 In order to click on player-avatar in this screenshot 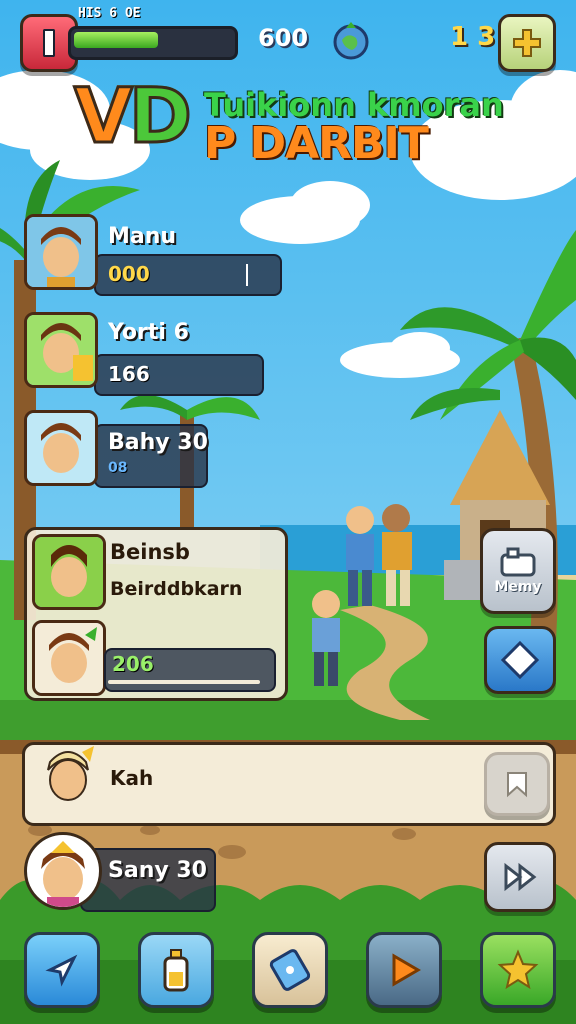, I will do `click(63, 871)`.